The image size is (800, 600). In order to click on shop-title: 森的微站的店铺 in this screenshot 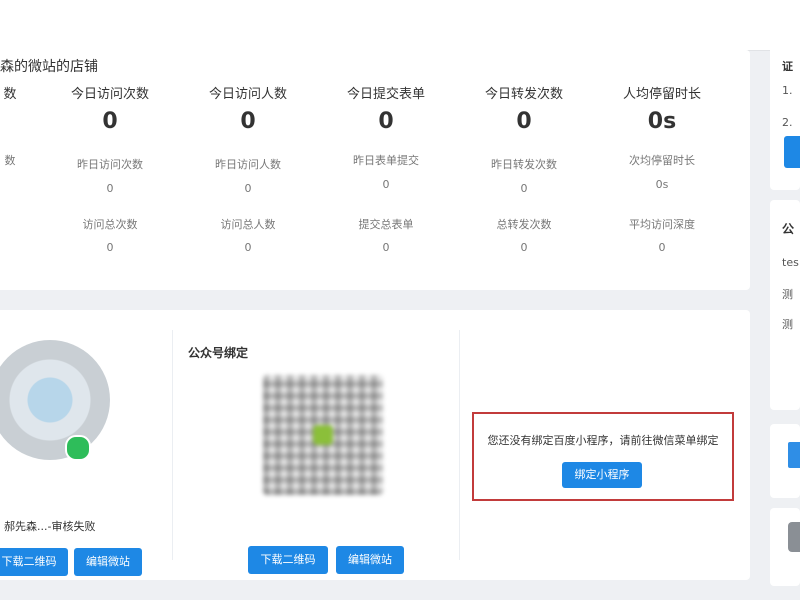, I will do `click(49, 67)`.